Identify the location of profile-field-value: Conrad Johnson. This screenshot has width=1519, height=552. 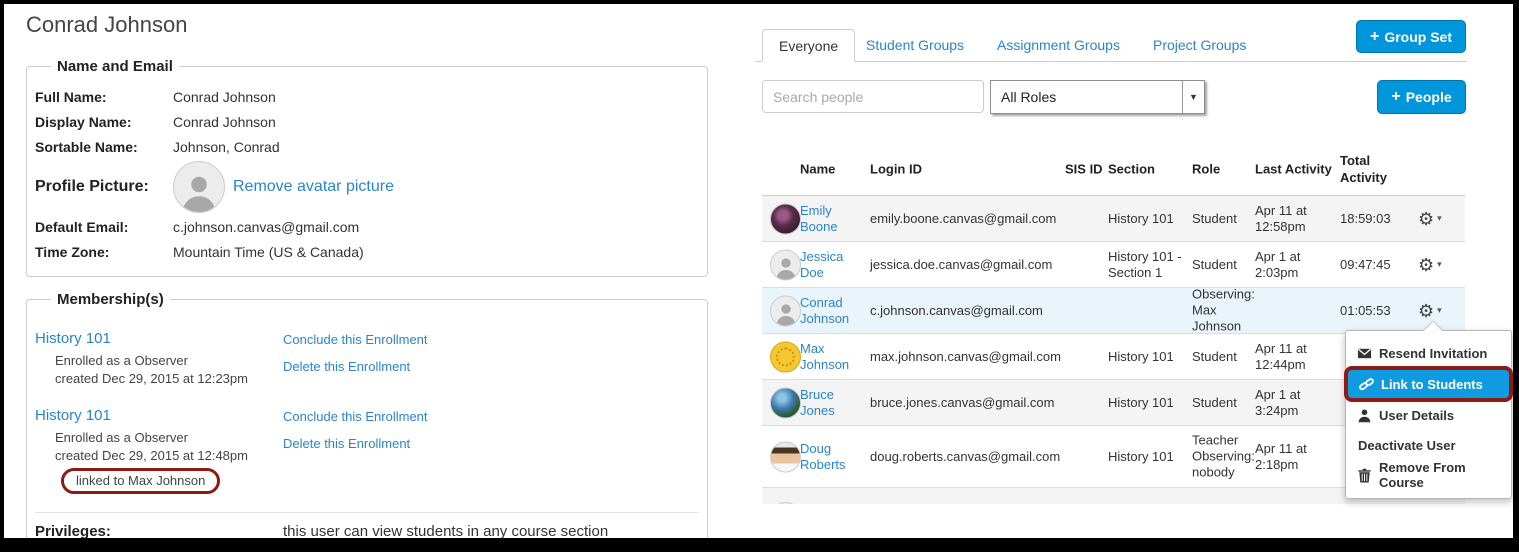
(224, 97).